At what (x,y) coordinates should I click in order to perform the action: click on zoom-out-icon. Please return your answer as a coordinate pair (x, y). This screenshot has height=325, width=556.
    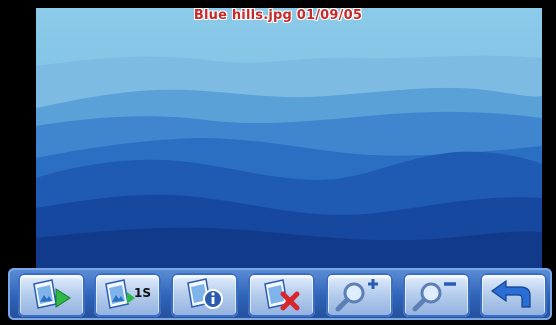
    Looking at the image, I should click on (434, 297).